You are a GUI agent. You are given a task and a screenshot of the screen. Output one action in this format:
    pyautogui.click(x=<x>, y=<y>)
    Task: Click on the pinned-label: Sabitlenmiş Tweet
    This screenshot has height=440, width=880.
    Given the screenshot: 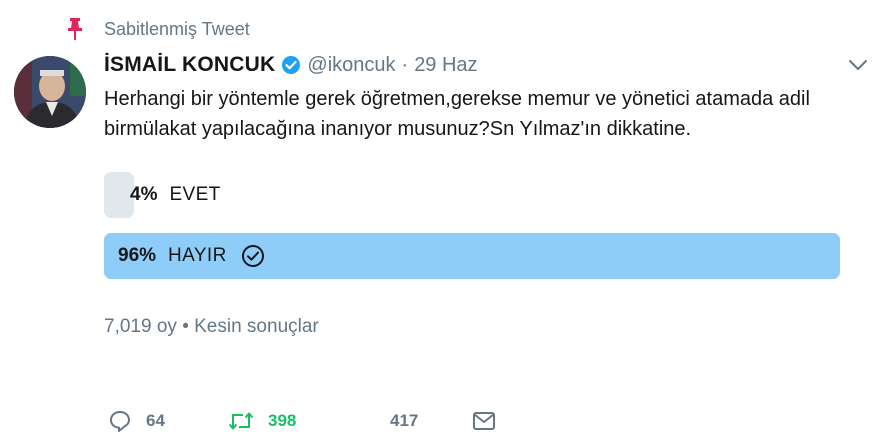 What is the action you would take?
    pyautogui.click(x=177, y=29)
    